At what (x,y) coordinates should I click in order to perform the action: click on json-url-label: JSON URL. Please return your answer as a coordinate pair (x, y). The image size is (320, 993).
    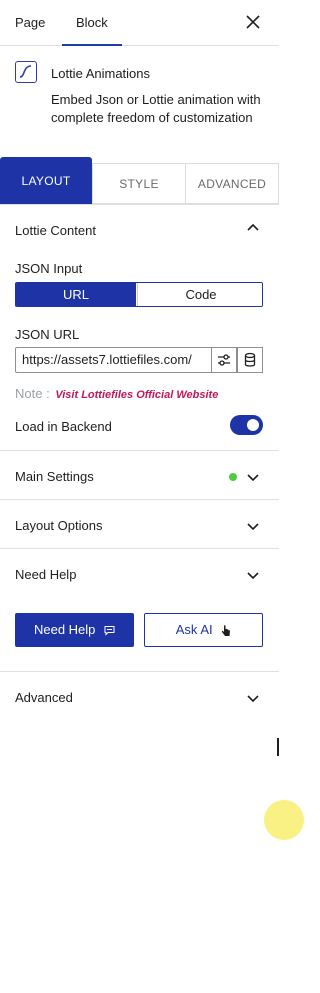
    Looking at the image, I should click on (47, 334).